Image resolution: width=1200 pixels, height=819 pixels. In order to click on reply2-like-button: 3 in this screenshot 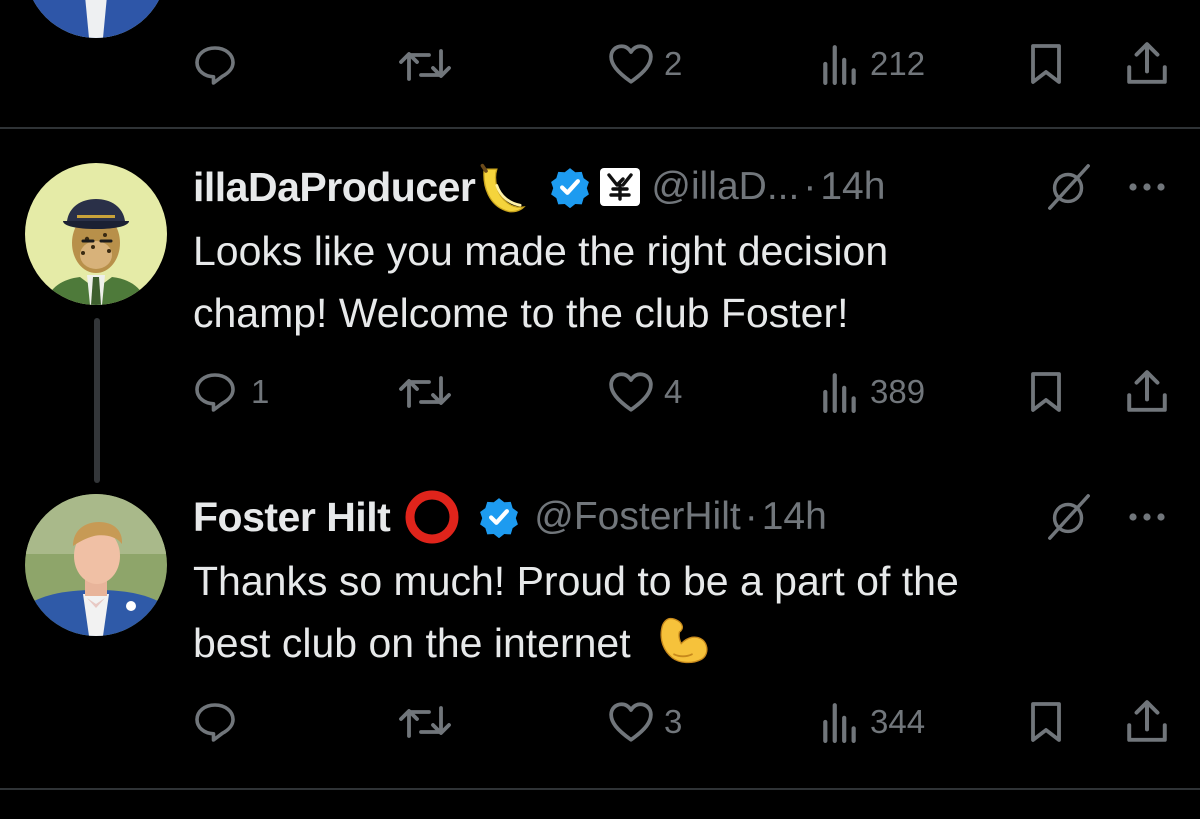, I will do `click(645, 722)`.